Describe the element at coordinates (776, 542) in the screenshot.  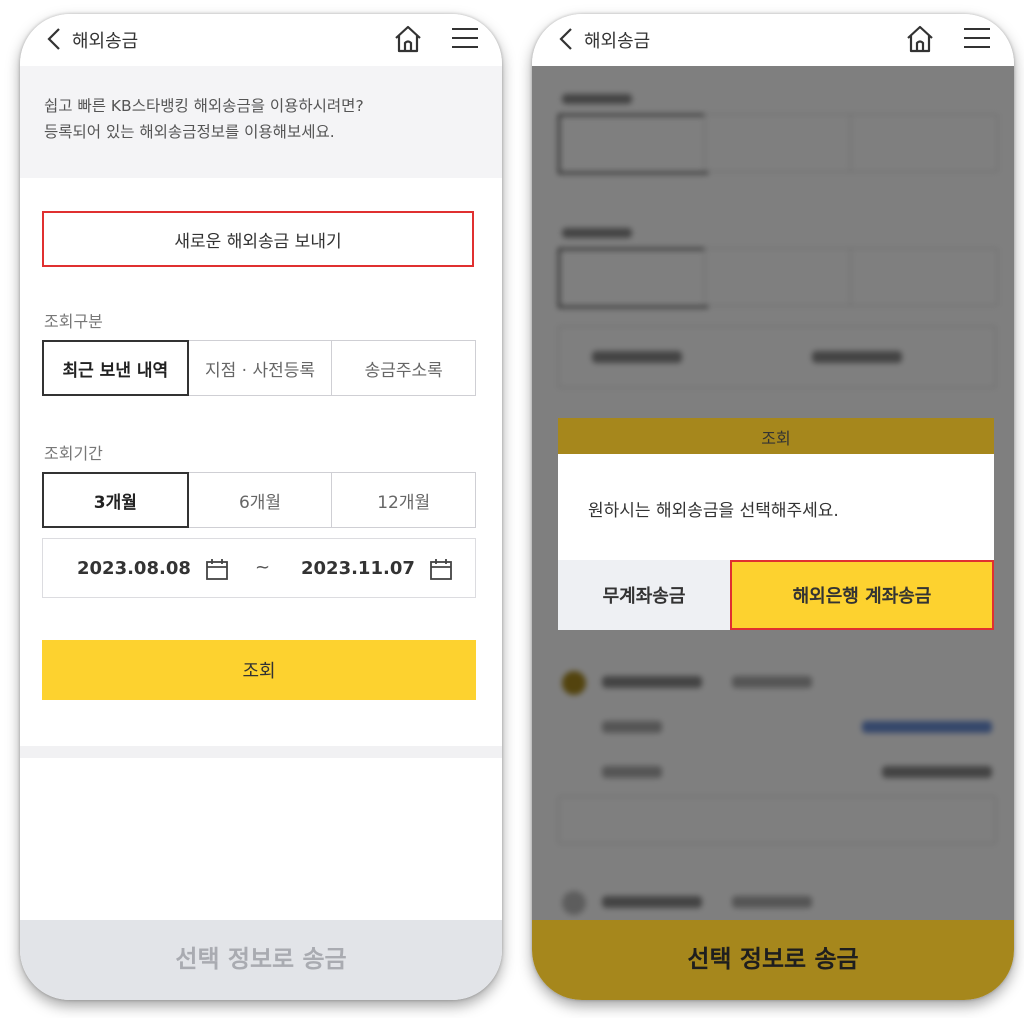
I see `transfer-type-modal: 원하시는 해외송금을 선택해주세요. 무계좌송금 해외은행 계좌송금` at that location.